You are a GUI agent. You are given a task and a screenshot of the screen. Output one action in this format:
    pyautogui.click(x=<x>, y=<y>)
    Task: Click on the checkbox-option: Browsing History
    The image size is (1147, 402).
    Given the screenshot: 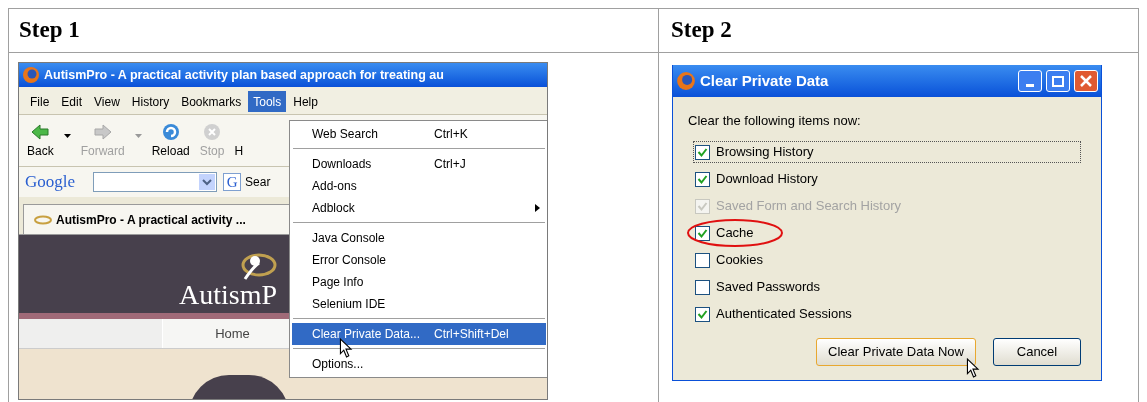 What is the action you would take?
    pyautogui.click(x=887, y=152)
    